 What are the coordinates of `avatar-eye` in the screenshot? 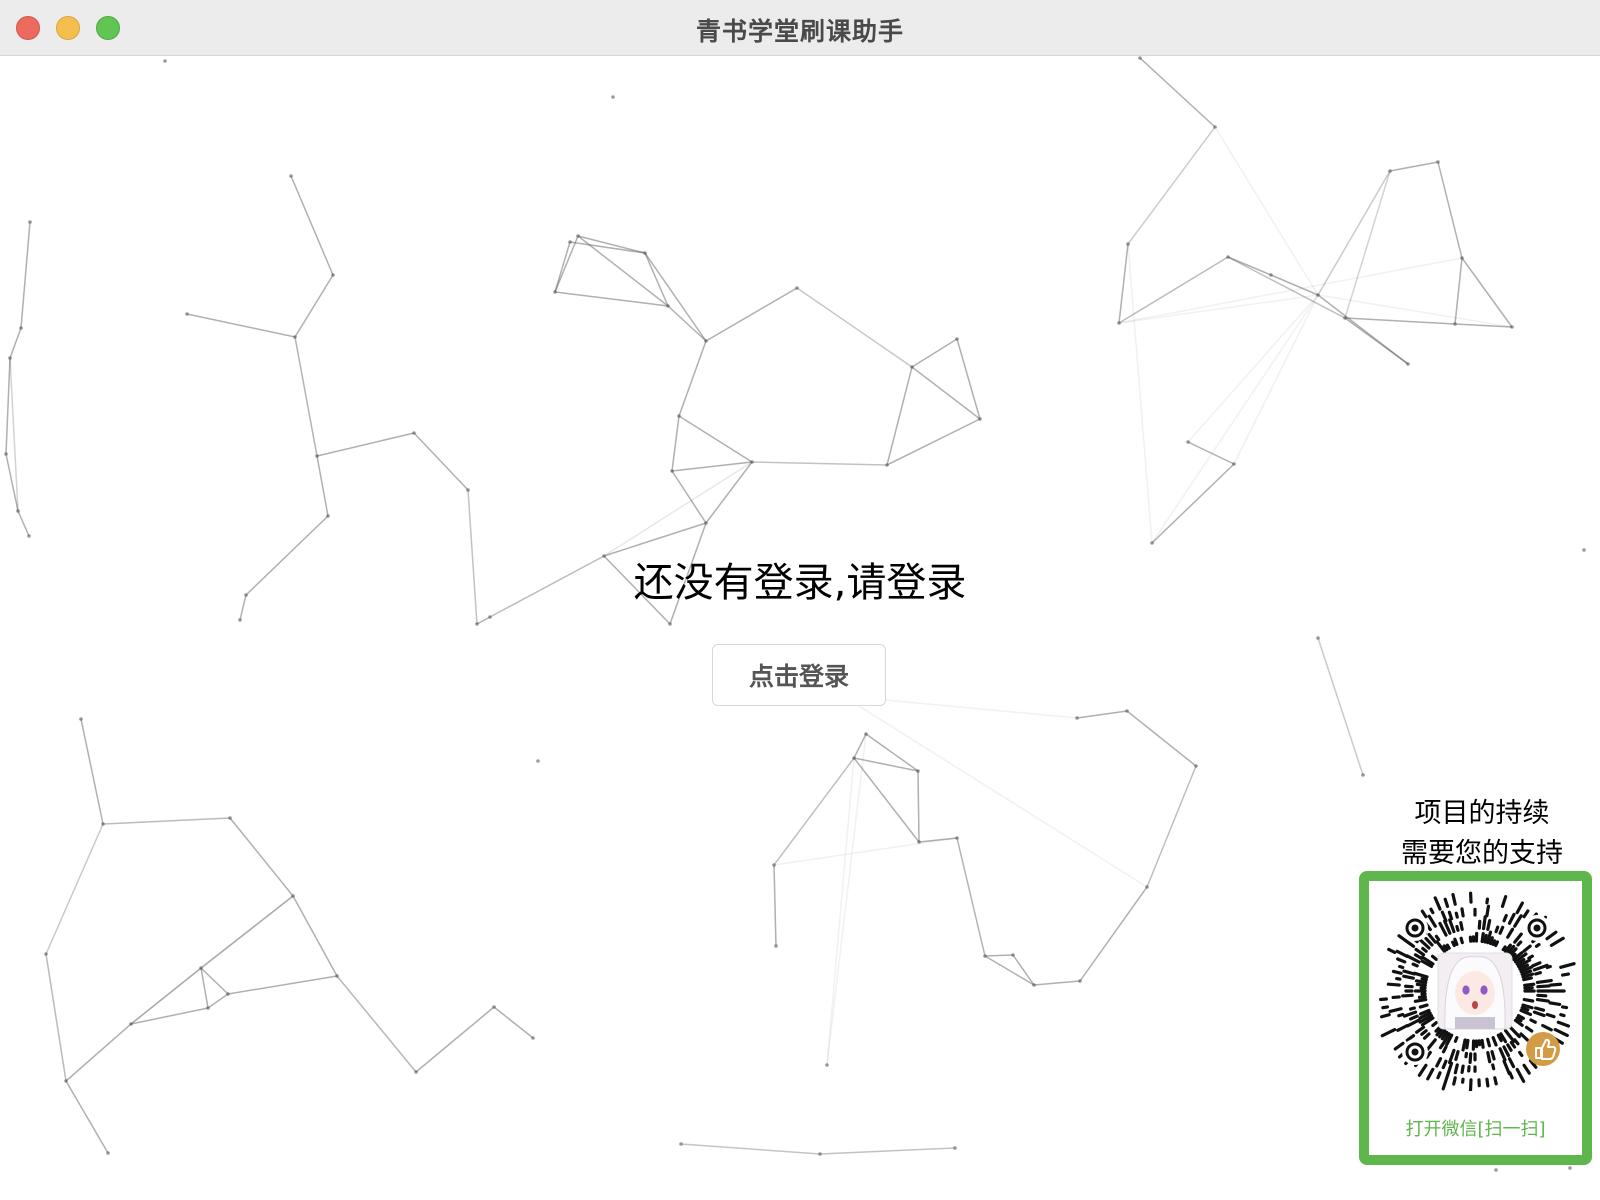 It's located at (1466, 990).